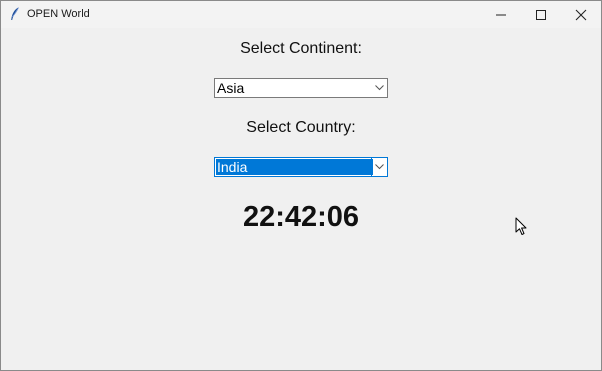 This screenshot has width=602, height=371. I want to click on country-dropdown-button, so click(379, 167).